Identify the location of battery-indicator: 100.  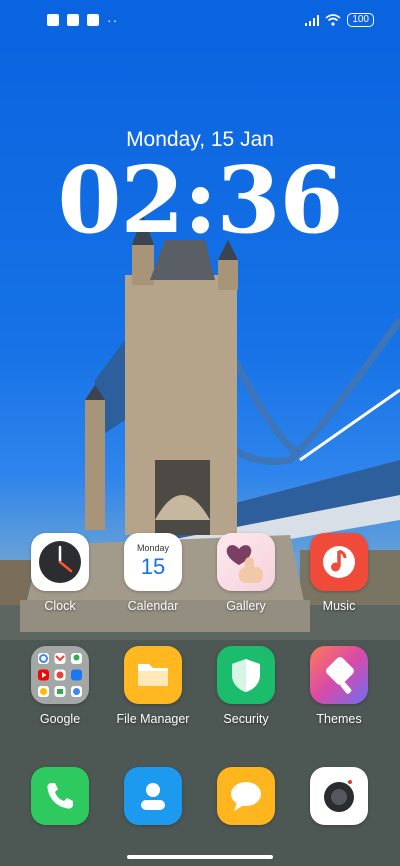
(360, 20).